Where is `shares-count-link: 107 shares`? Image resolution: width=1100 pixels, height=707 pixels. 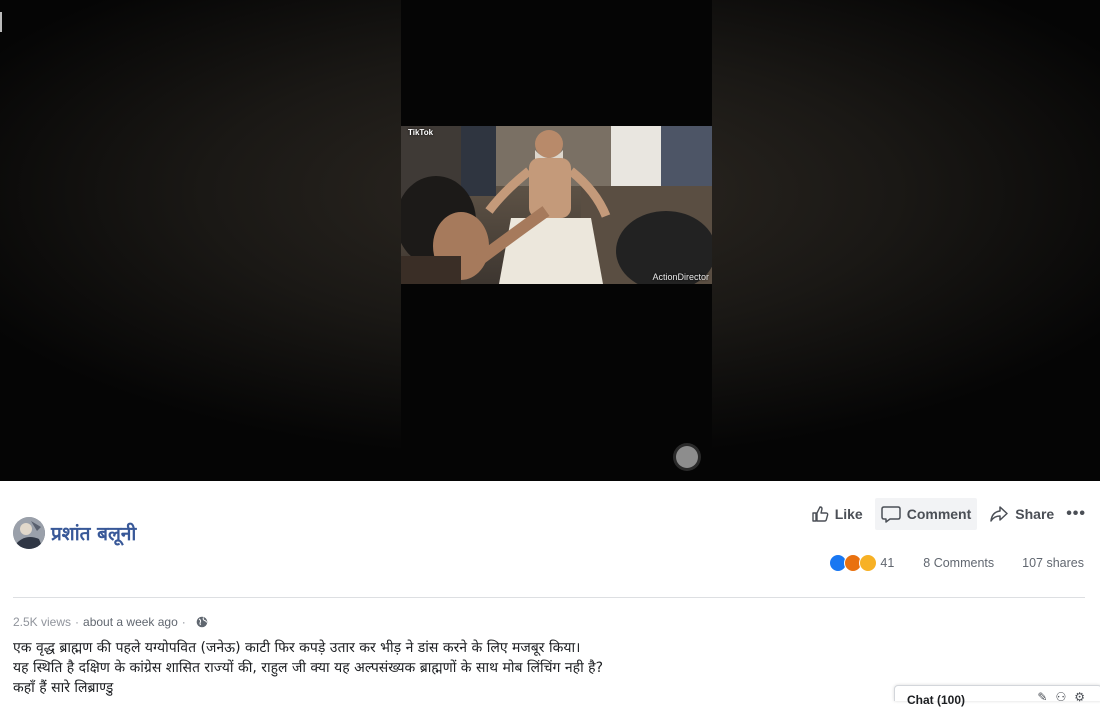
shares-count-link: 107 shares is located at coordinates (1053, 563).